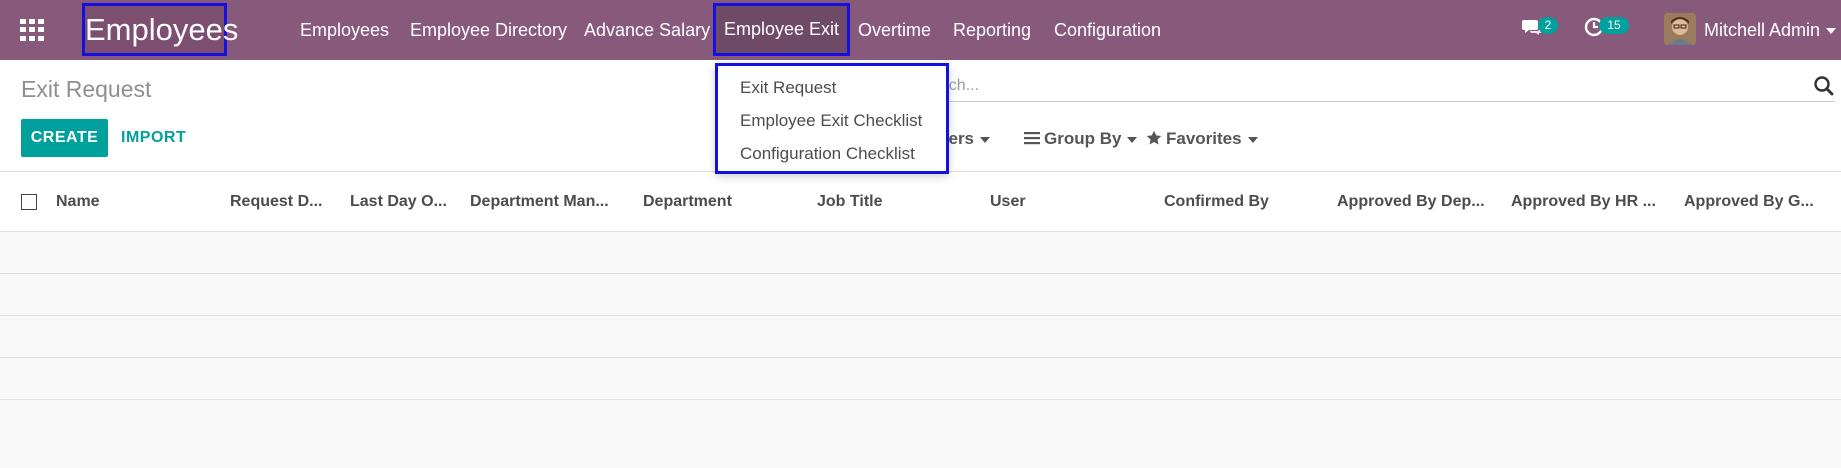  I want to click on bars-icon, so click(1032, 138).